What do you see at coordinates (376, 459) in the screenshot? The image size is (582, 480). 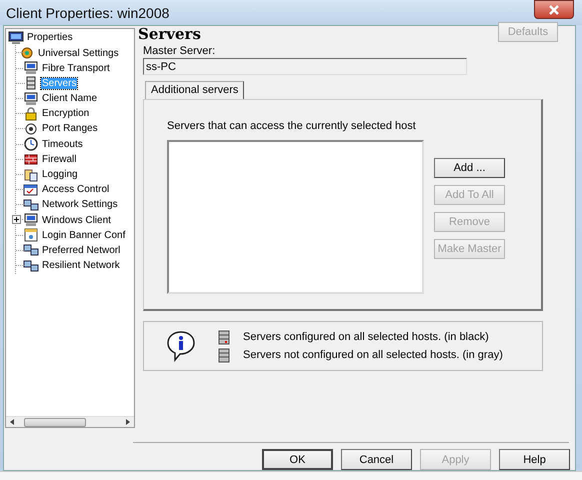 I see `dialog-button: Cancel` at bounding box center [376, 459].